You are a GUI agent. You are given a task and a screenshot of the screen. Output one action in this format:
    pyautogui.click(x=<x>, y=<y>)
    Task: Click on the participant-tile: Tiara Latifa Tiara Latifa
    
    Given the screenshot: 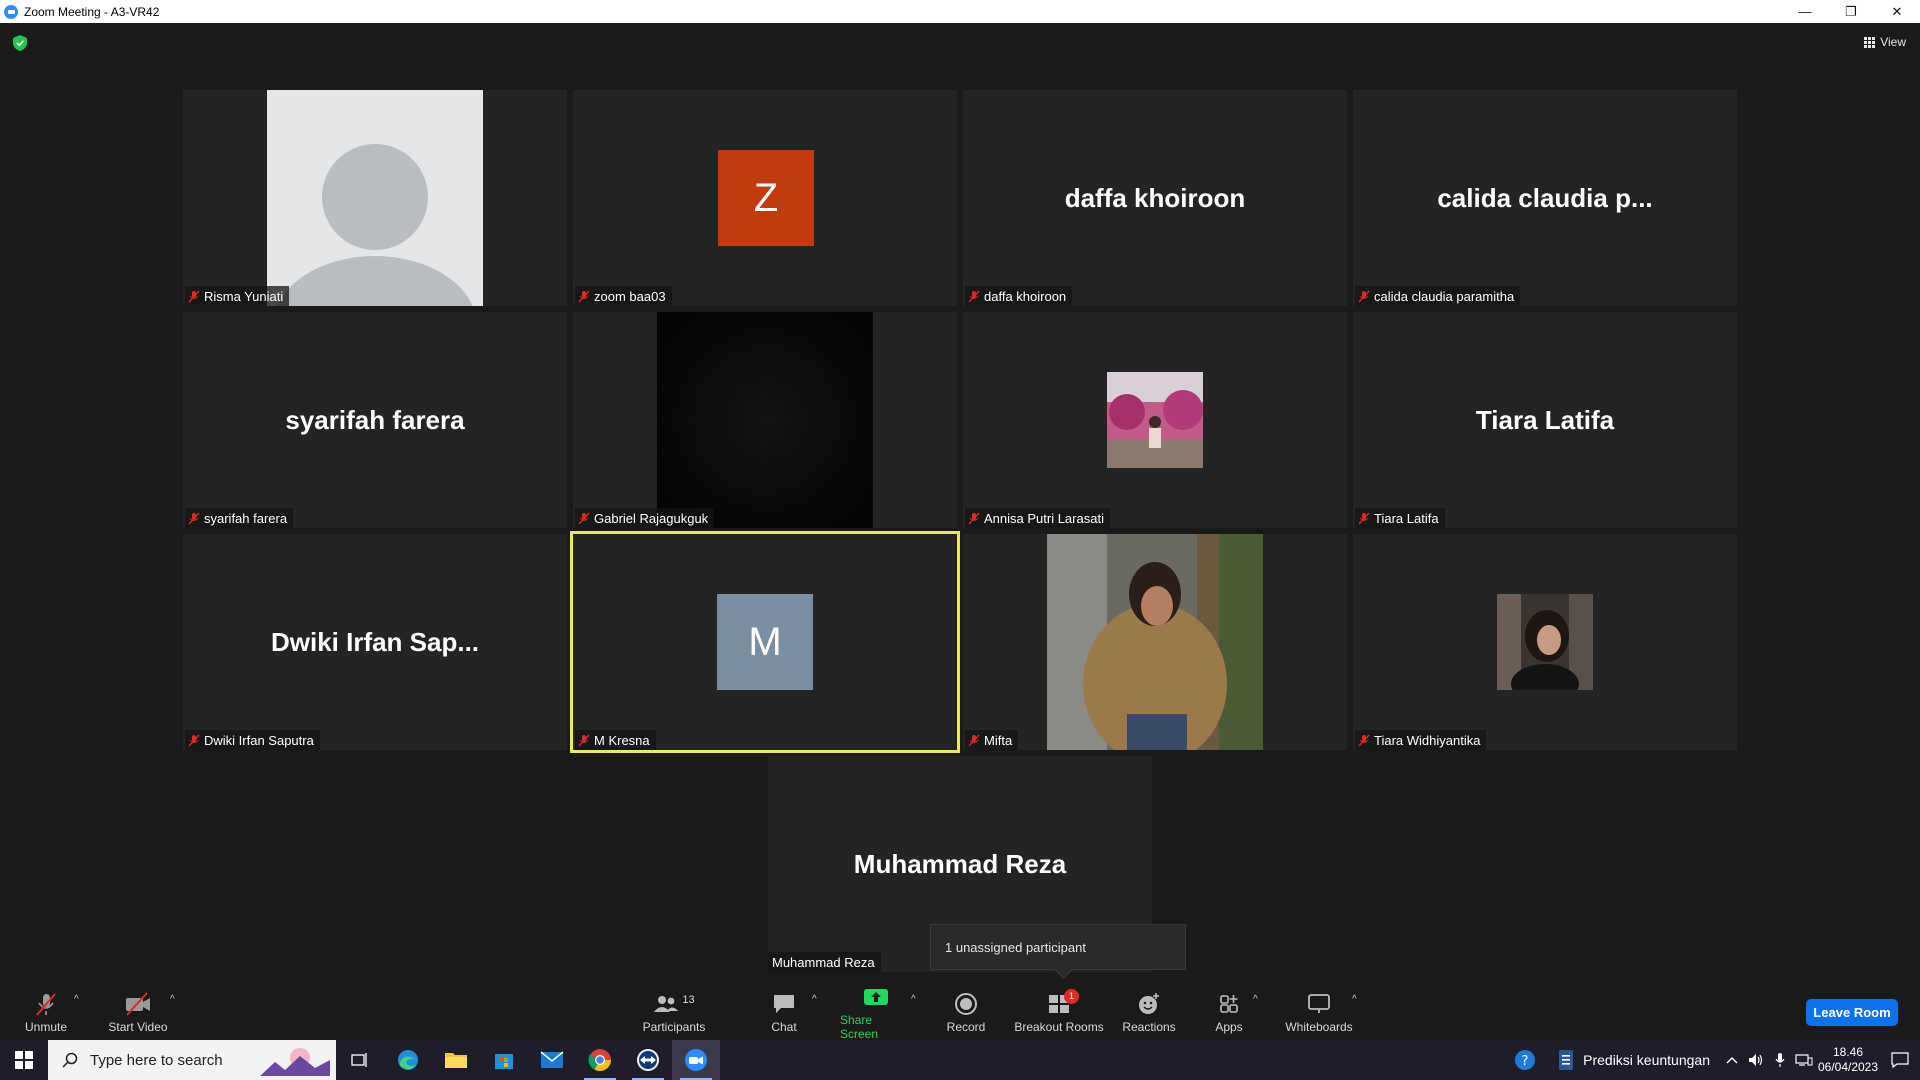 What is the action you would take?
    pyautogui.click(x=1545, y=420)
    